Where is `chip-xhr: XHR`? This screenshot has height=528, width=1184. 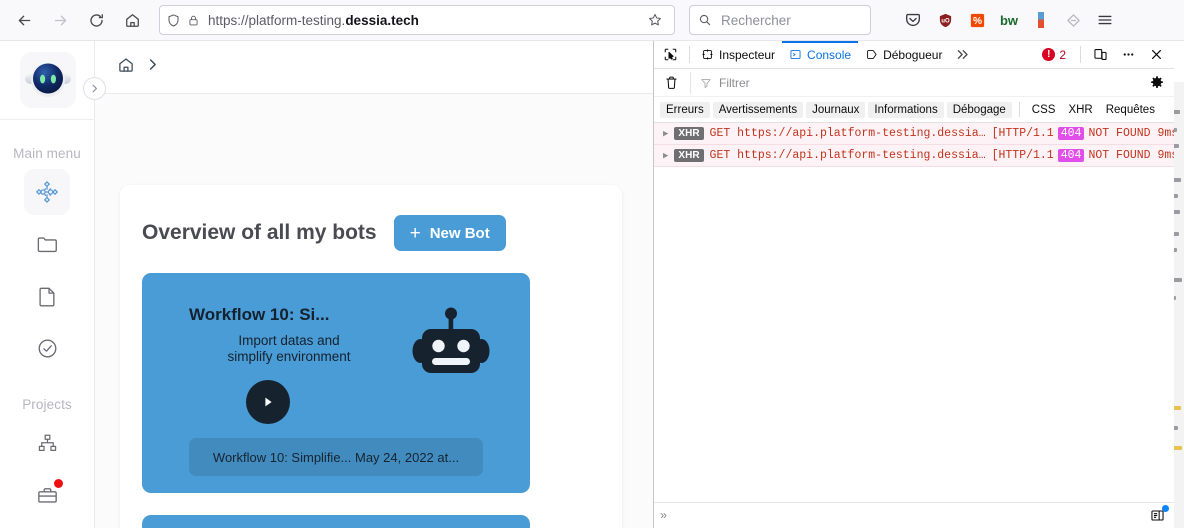
chip-xhr: XHR is located at coordinates (1080, 110).